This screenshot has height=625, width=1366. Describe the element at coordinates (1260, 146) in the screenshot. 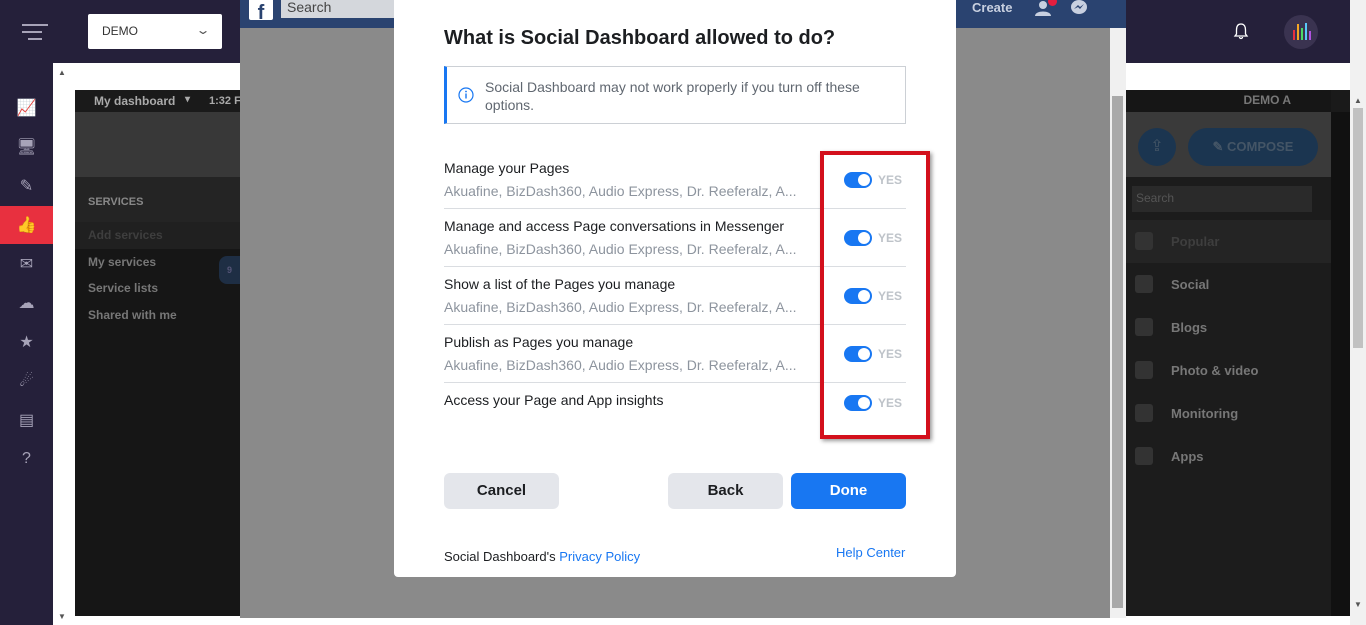

I see `compose-label: COMPOSE` at that location.